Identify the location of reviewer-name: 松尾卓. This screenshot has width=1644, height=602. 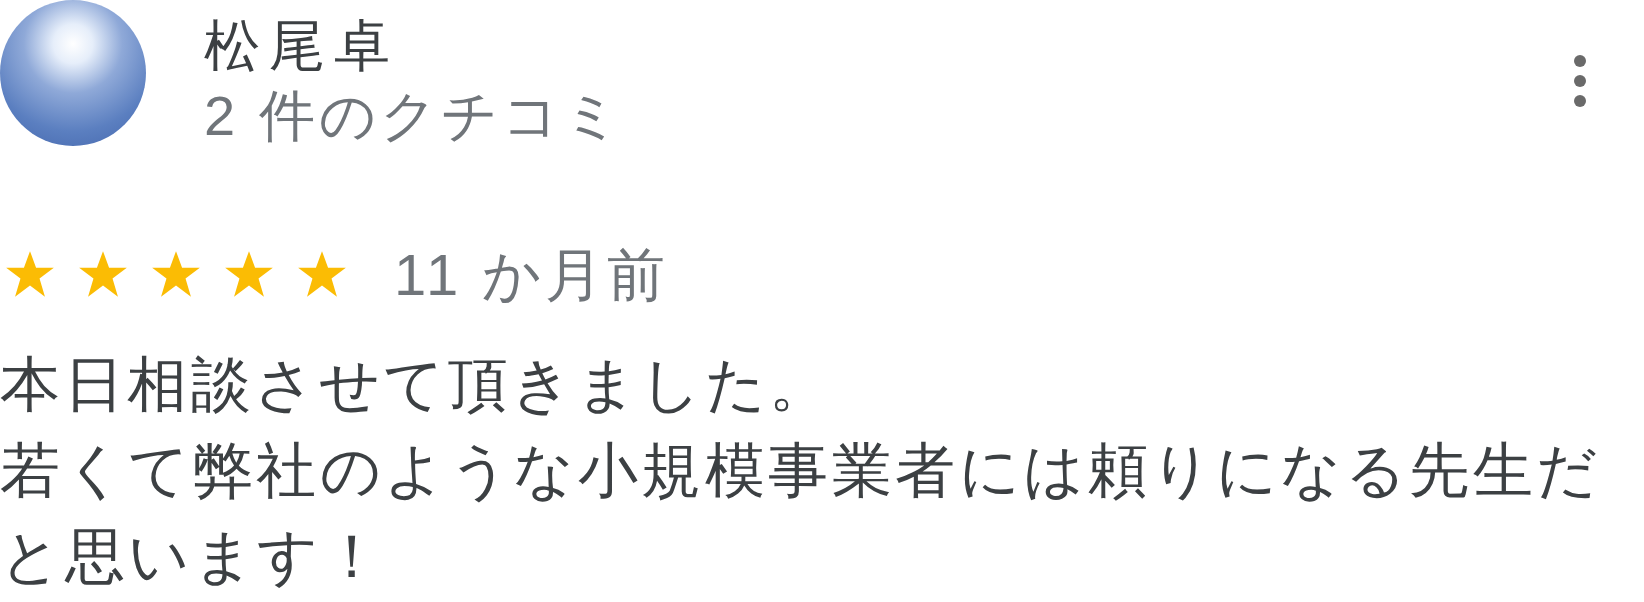
(301, 46).